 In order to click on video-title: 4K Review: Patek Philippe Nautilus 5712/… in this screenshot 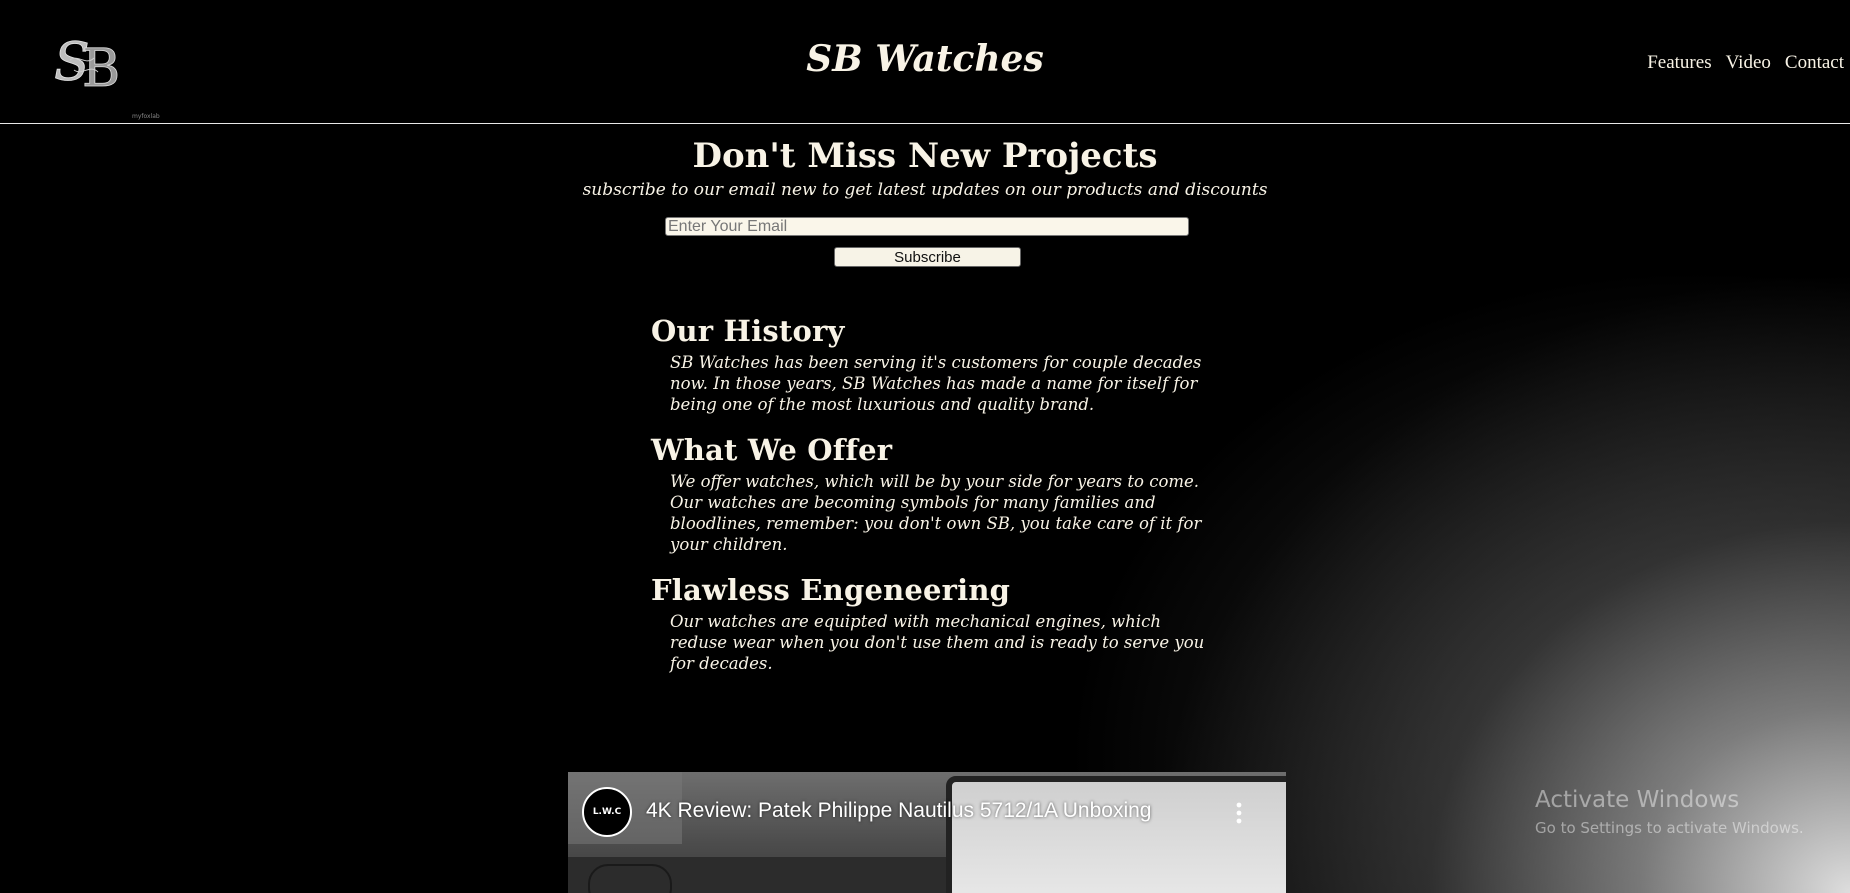, I will do `click(898, 811)`.